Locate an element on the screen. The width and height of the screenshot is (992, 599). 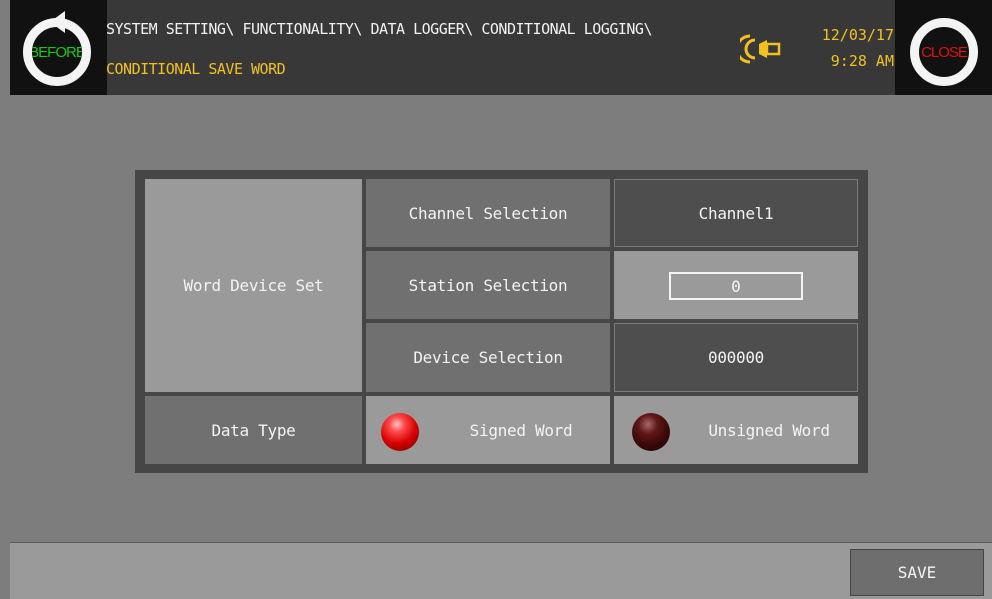
bottom-bar is located at coordinates (501, 570).